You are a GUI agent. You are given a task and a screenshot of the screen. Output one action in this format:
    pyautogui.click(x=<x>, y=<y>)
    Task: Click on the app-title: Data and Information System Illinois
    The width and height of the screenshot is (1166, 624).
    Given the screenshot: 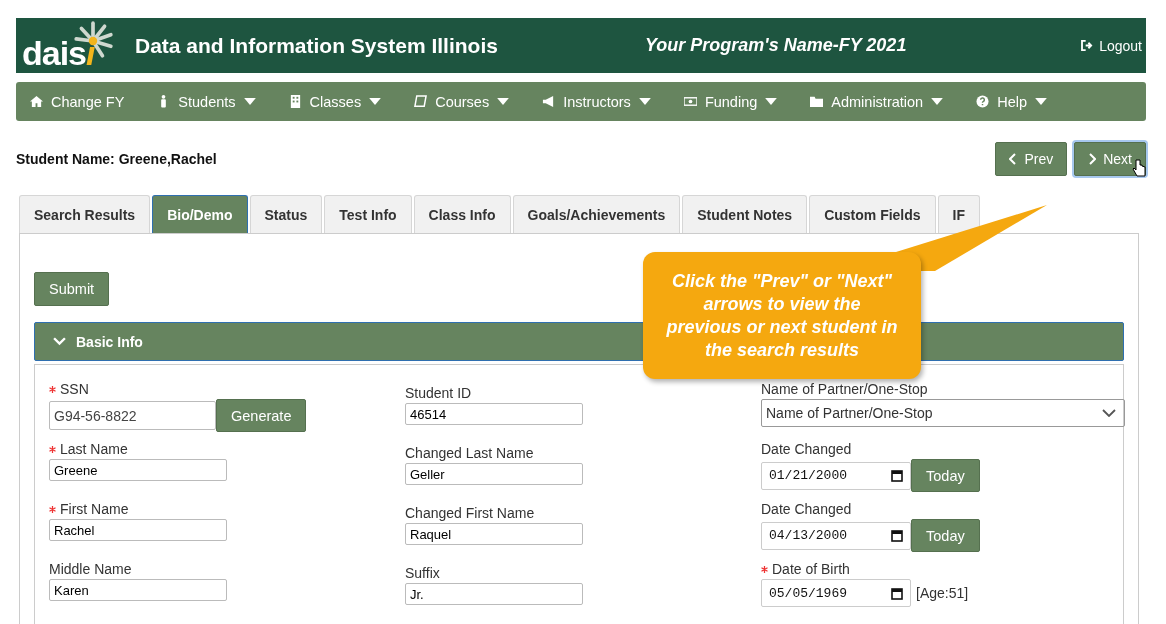 What is the action you would take?
    pyautogui.click(x=317, y=45)
    